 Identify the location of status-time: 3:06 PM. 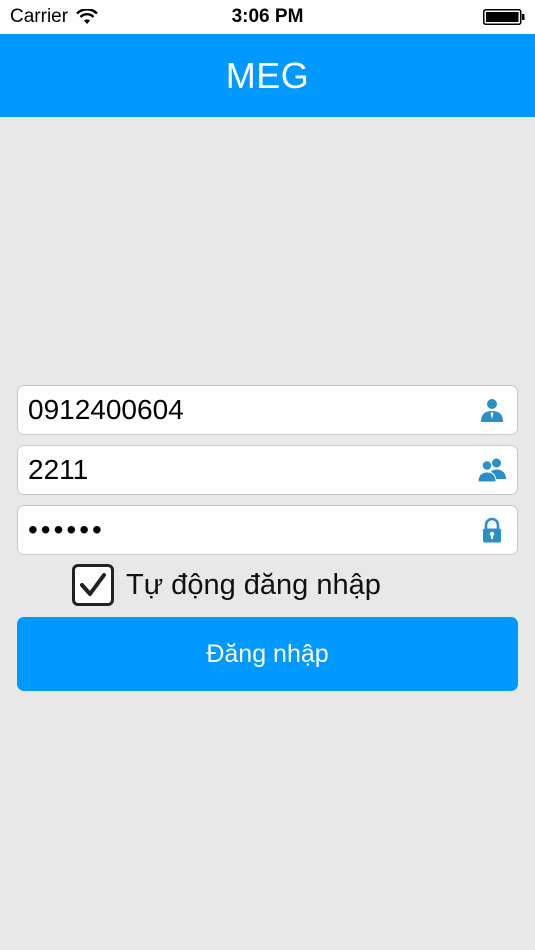
(267, 16).